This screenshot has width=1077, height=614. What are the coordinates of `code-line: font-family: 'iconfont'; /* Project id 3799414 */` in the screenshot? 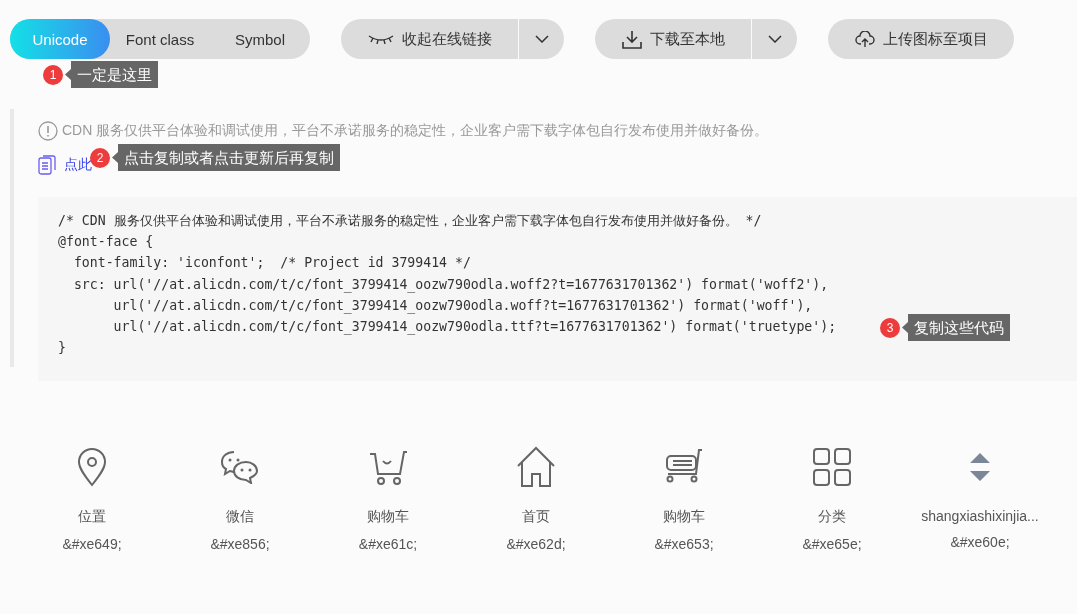 It's located at (271, 263).